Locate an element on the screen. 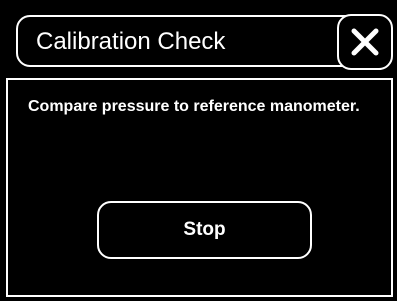 Image resolution: width=397 pixels, height=301 pixels. dialog-title: Calibration Check is located at coordinates (131, 41).